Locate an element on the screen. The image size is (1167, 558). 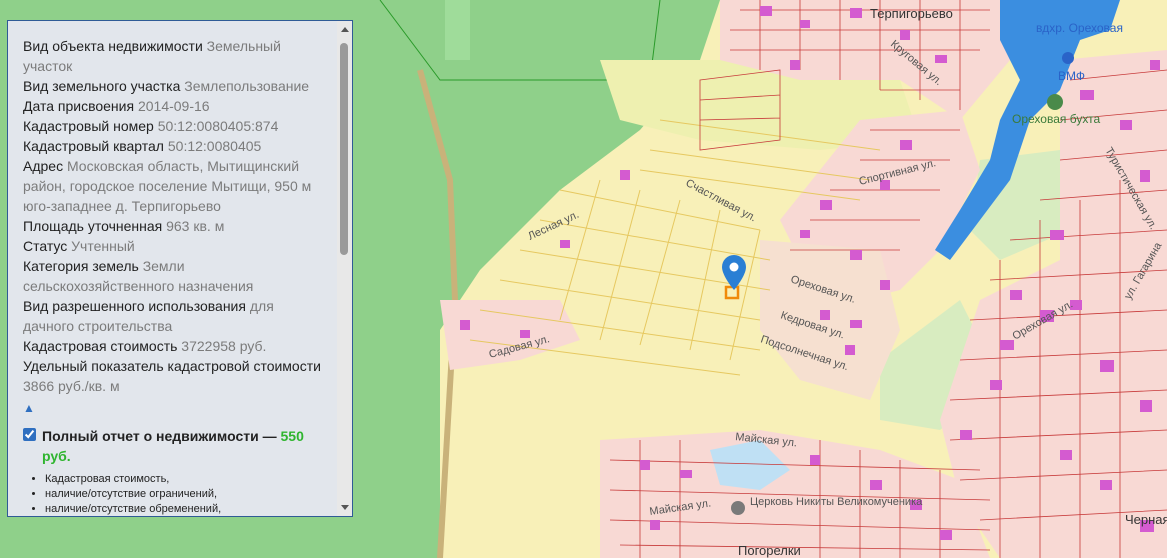
scroll-thumb is located at coordinates (344, 149).